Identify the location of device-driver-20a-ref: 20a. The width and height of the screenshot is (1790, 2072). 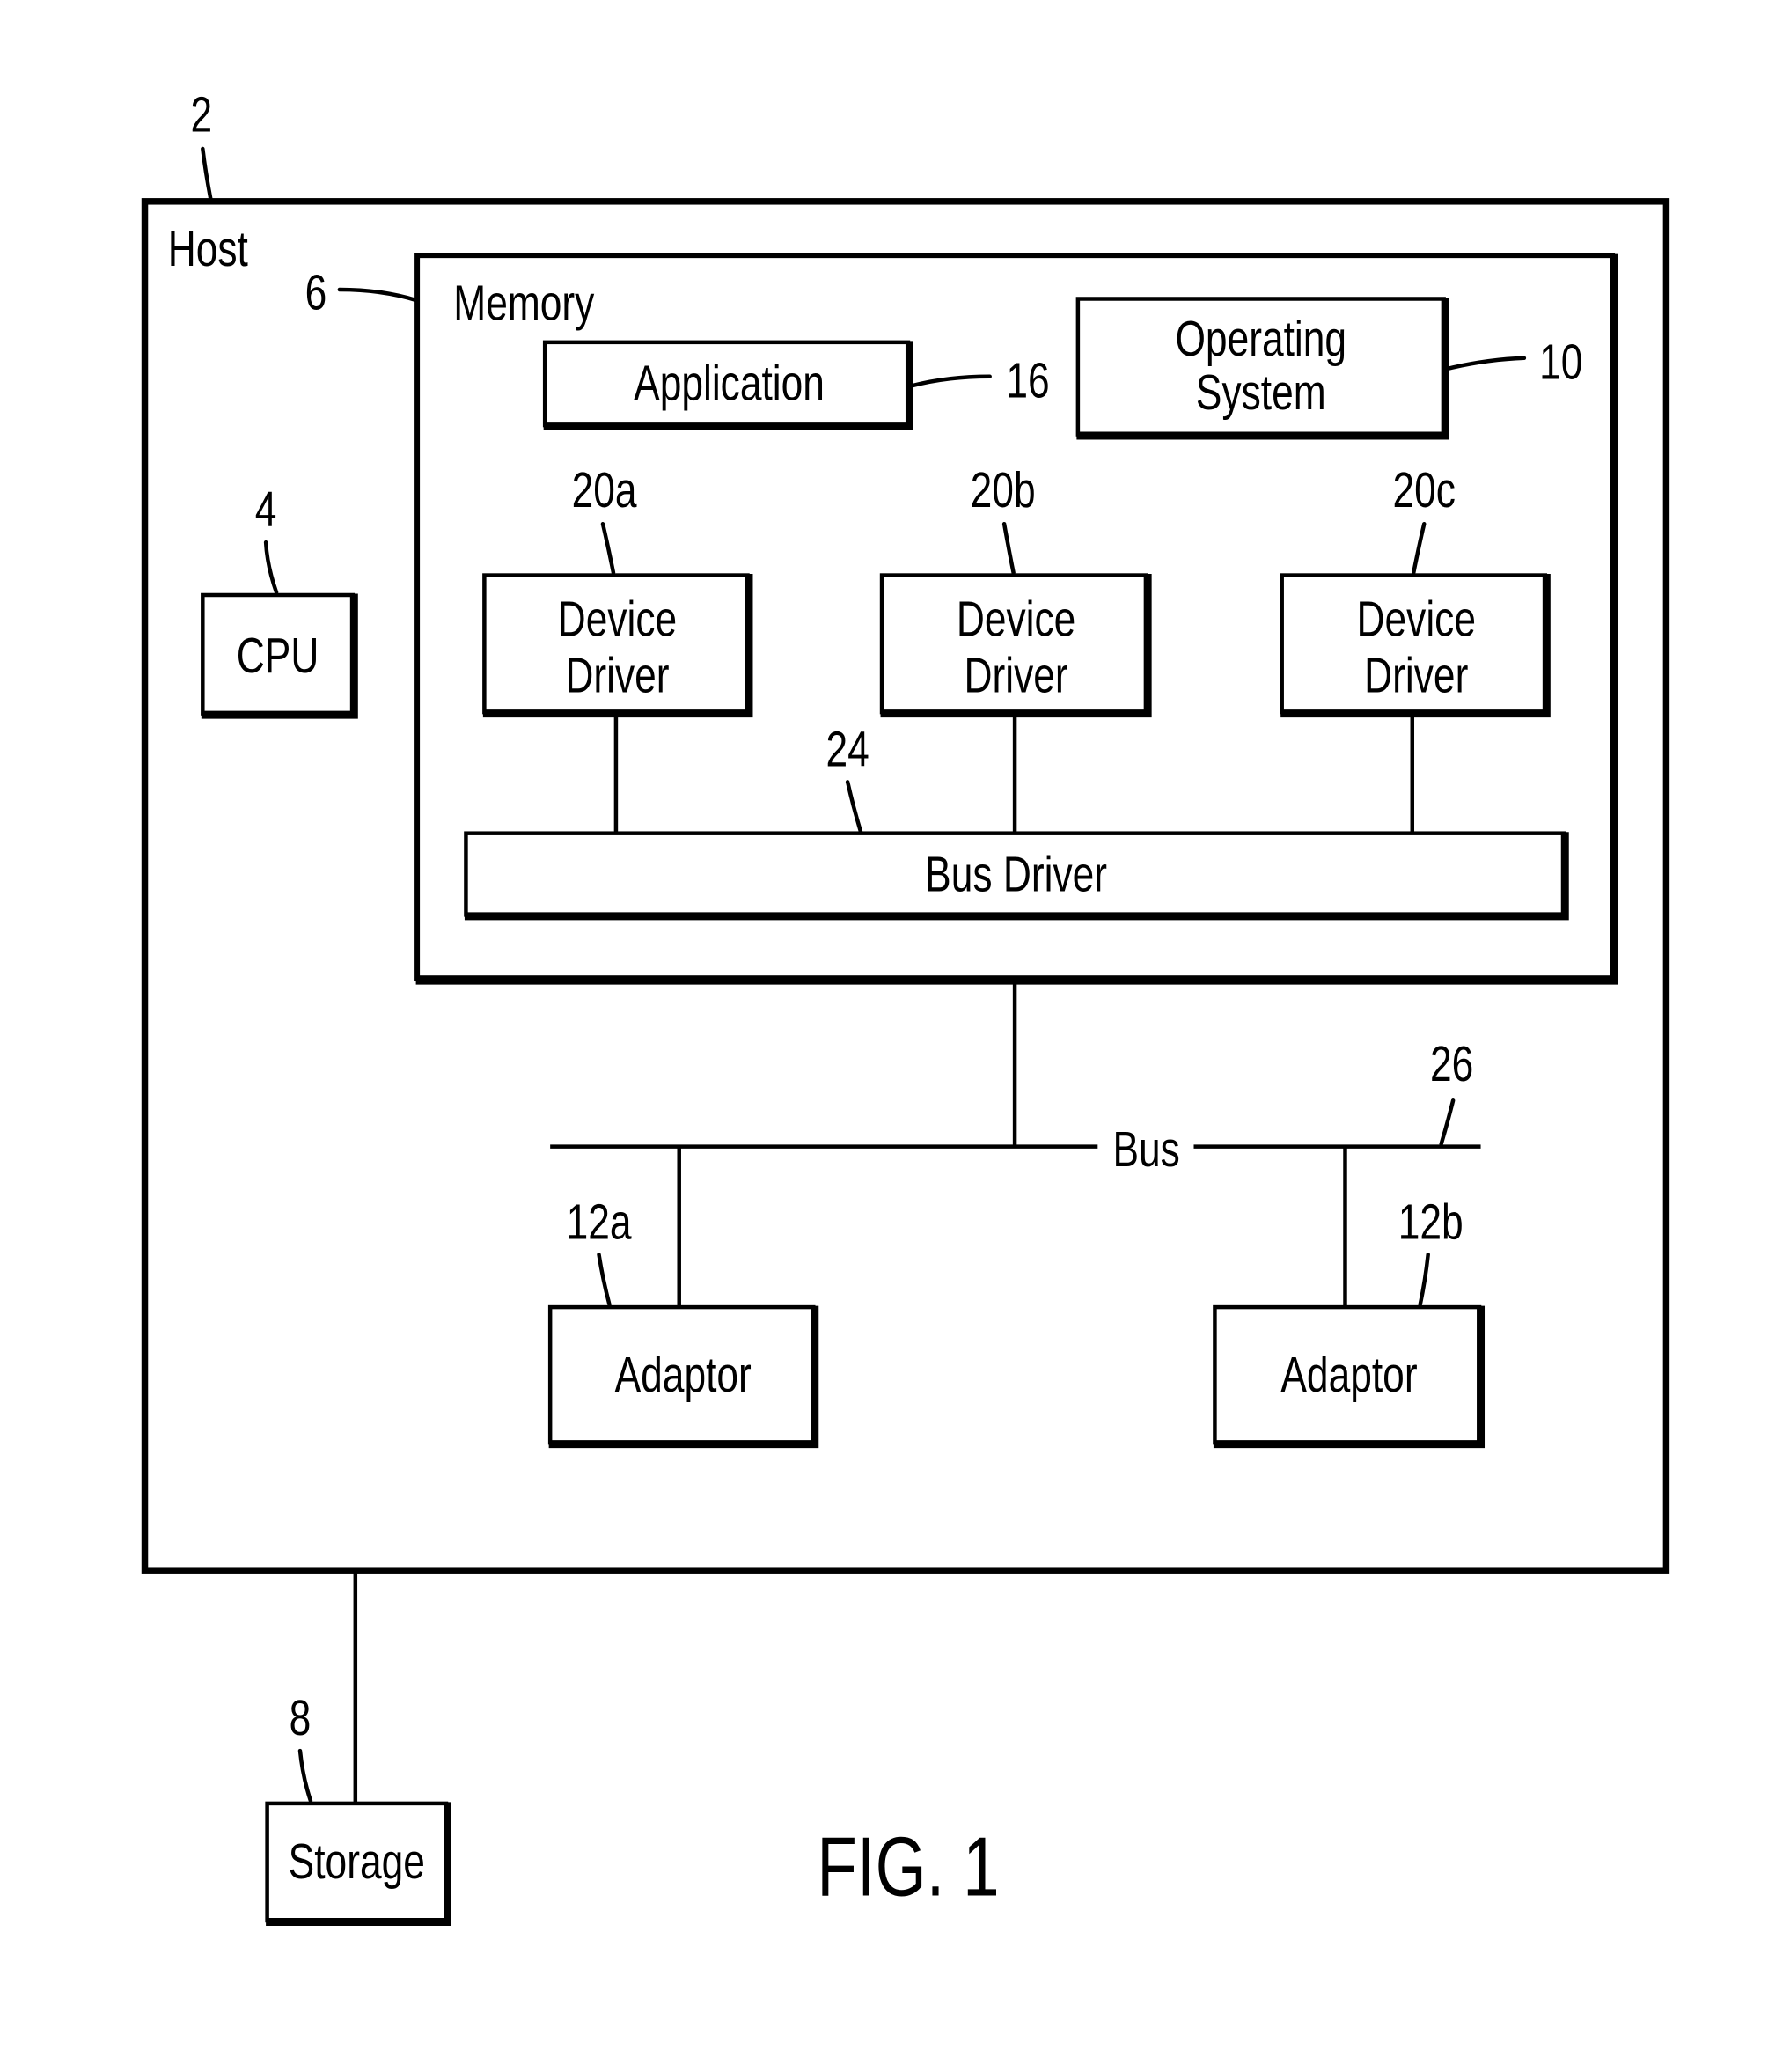
(605, 489).